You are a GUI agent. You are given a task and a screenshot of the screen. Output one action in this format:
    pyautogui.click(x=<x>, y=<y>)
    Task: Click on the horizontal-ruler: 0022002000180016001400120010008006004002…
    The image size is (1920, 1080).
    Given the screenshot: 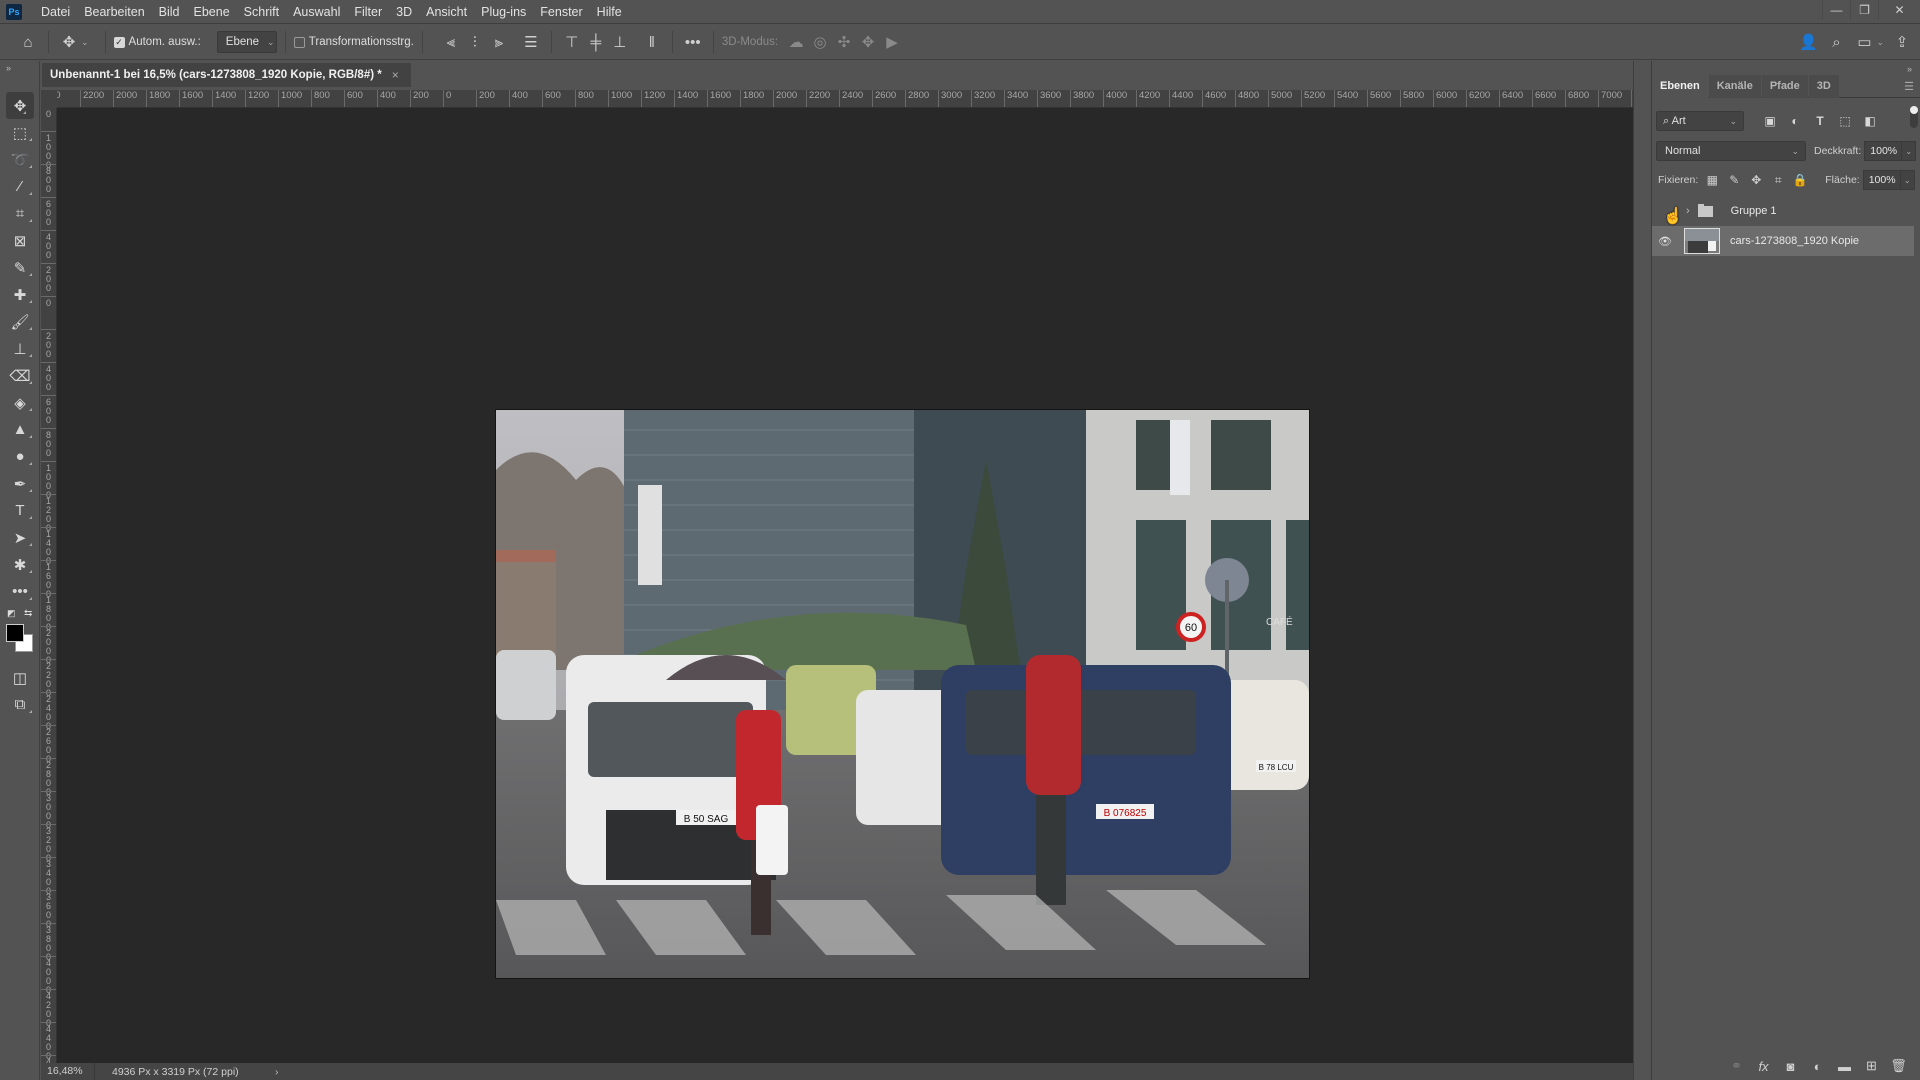 What is the action you would take?
    pyautogui.click(x=845, y=99)
    